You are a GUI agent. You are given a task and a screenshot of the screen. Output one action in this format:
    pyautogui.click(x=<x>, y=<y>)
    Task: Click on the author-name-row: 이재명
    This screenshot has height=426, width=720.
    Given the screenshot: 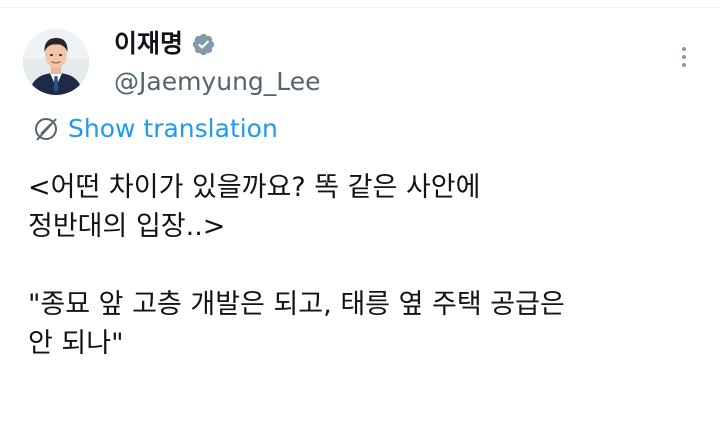 What is the action you would take?
    pyautogui.click(x=165, y=44)
    